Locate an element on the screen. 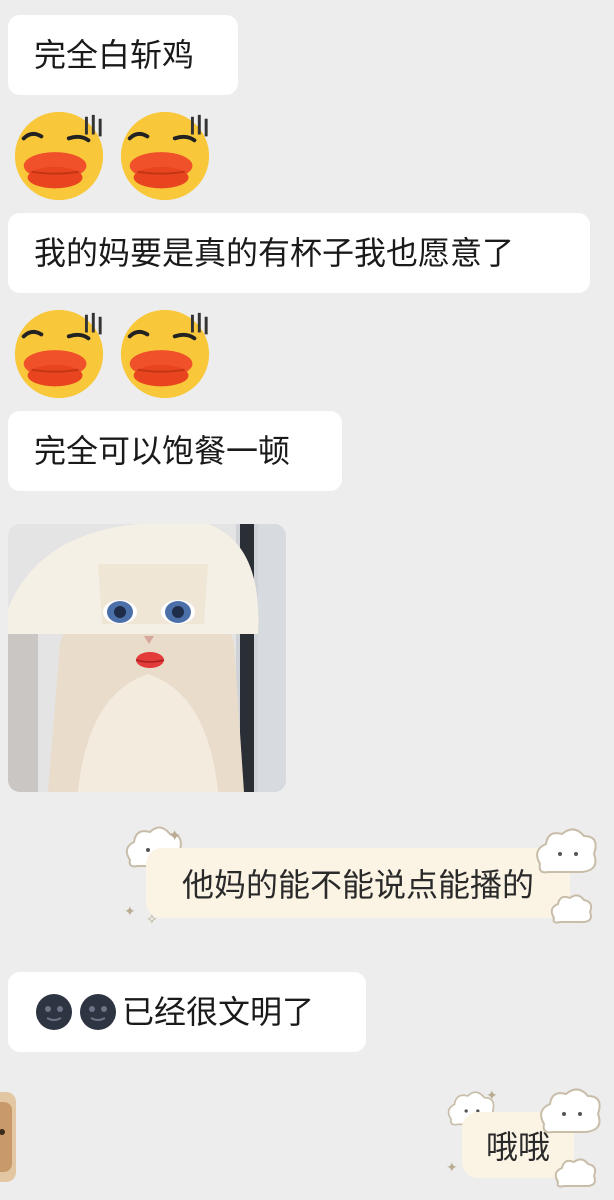  message-text: 已经很文明了 is located at coordinates (218, 1012).